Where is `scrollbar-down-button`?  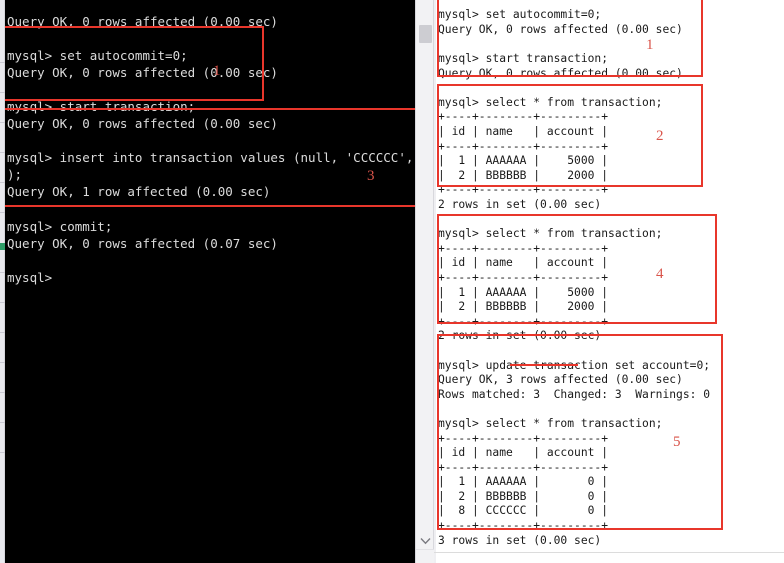
scrollbar-down-button is located at coordinates (425, 540).